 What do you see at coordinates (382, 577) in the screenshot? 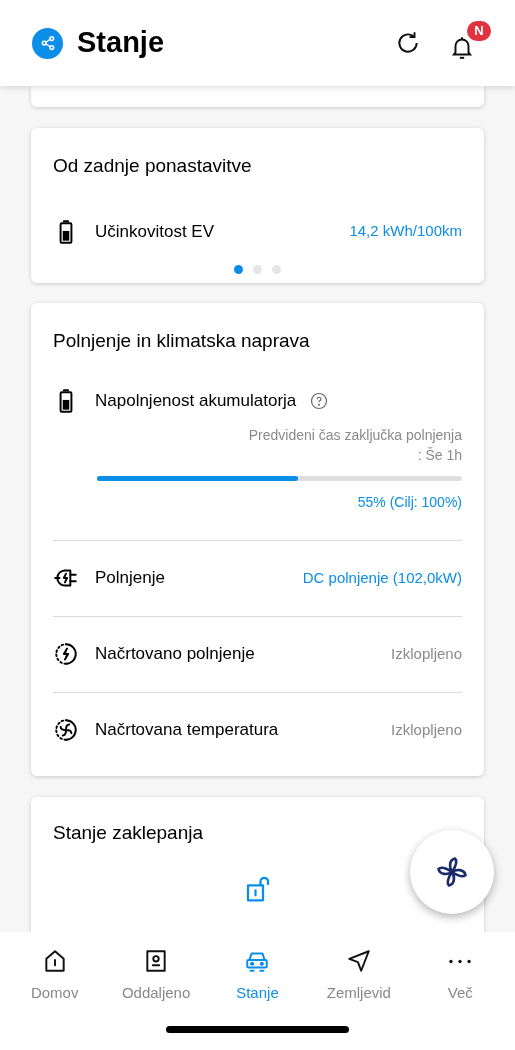
I see `row-value: DC polnjenje (102,0kW)` at bounding box center [382, 577].